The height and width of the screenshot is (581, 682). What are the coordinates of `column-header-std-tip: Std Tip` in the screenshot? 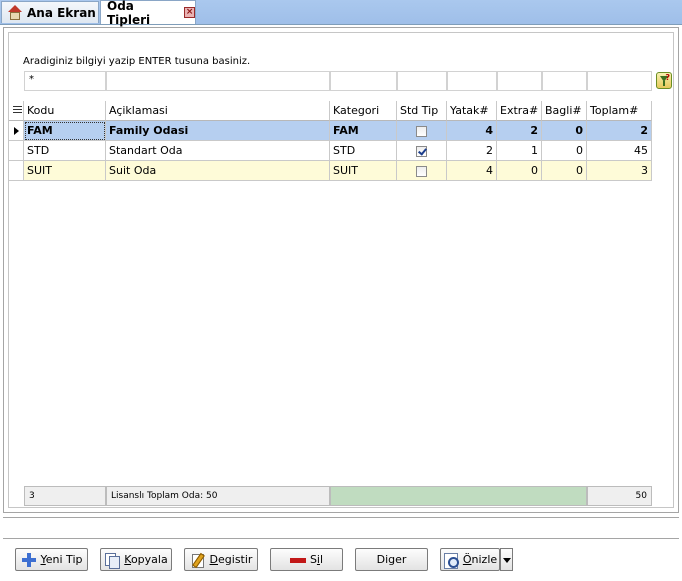 It's located at (422, 111).